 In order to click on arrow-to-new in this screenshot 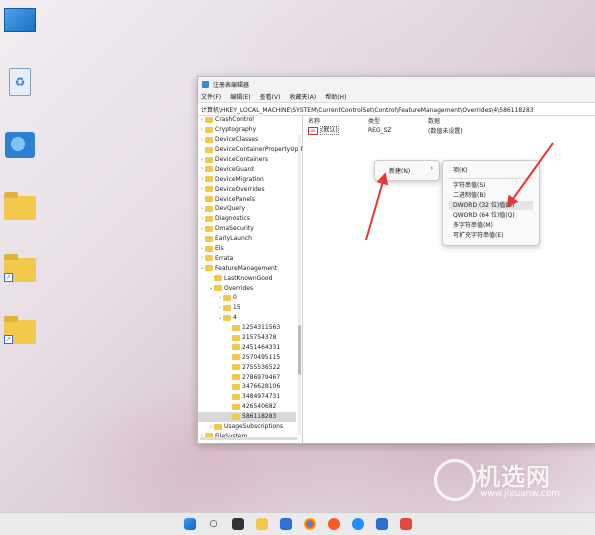, I will do `click(377, 206)`.